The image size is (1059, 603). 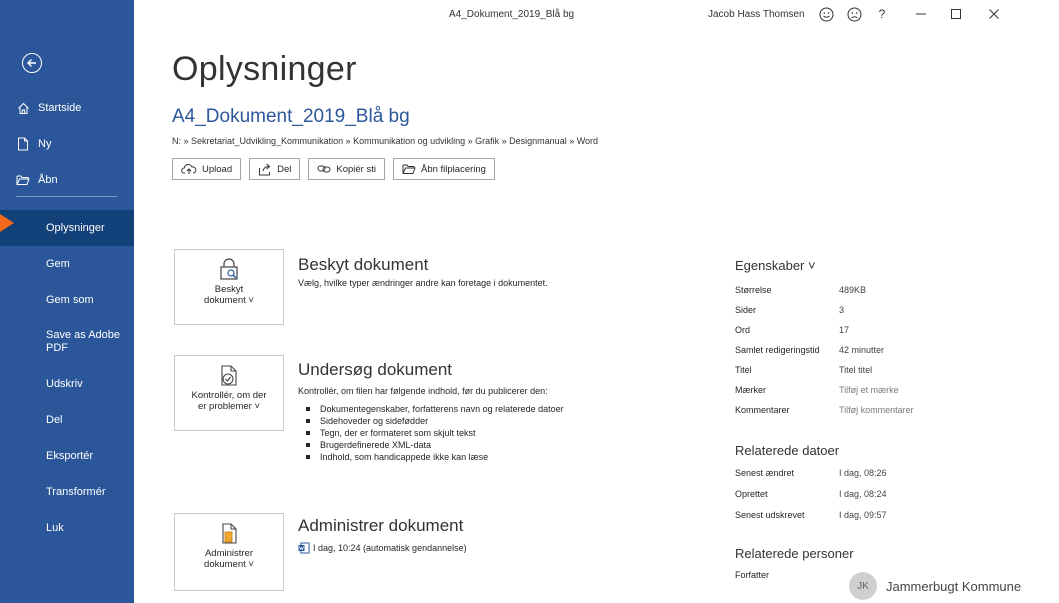 I want to click on sidebar-divider, so click(x=66, y=196).